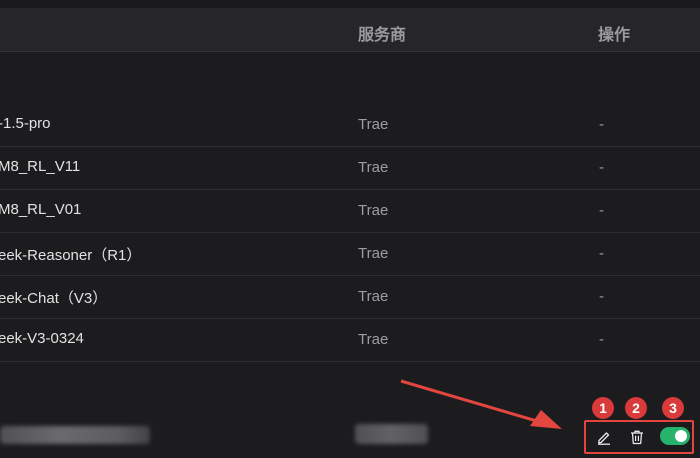  I want to click on enable-toggle, so click(675, 436).